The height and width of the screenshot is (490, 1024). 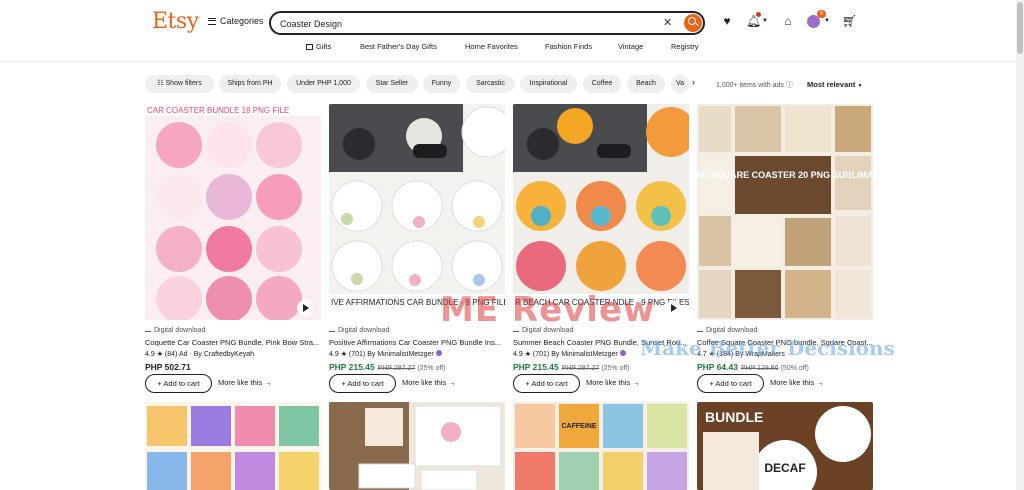 I want to click on filter-chip: Inspirational, so click(x=548, y=84).